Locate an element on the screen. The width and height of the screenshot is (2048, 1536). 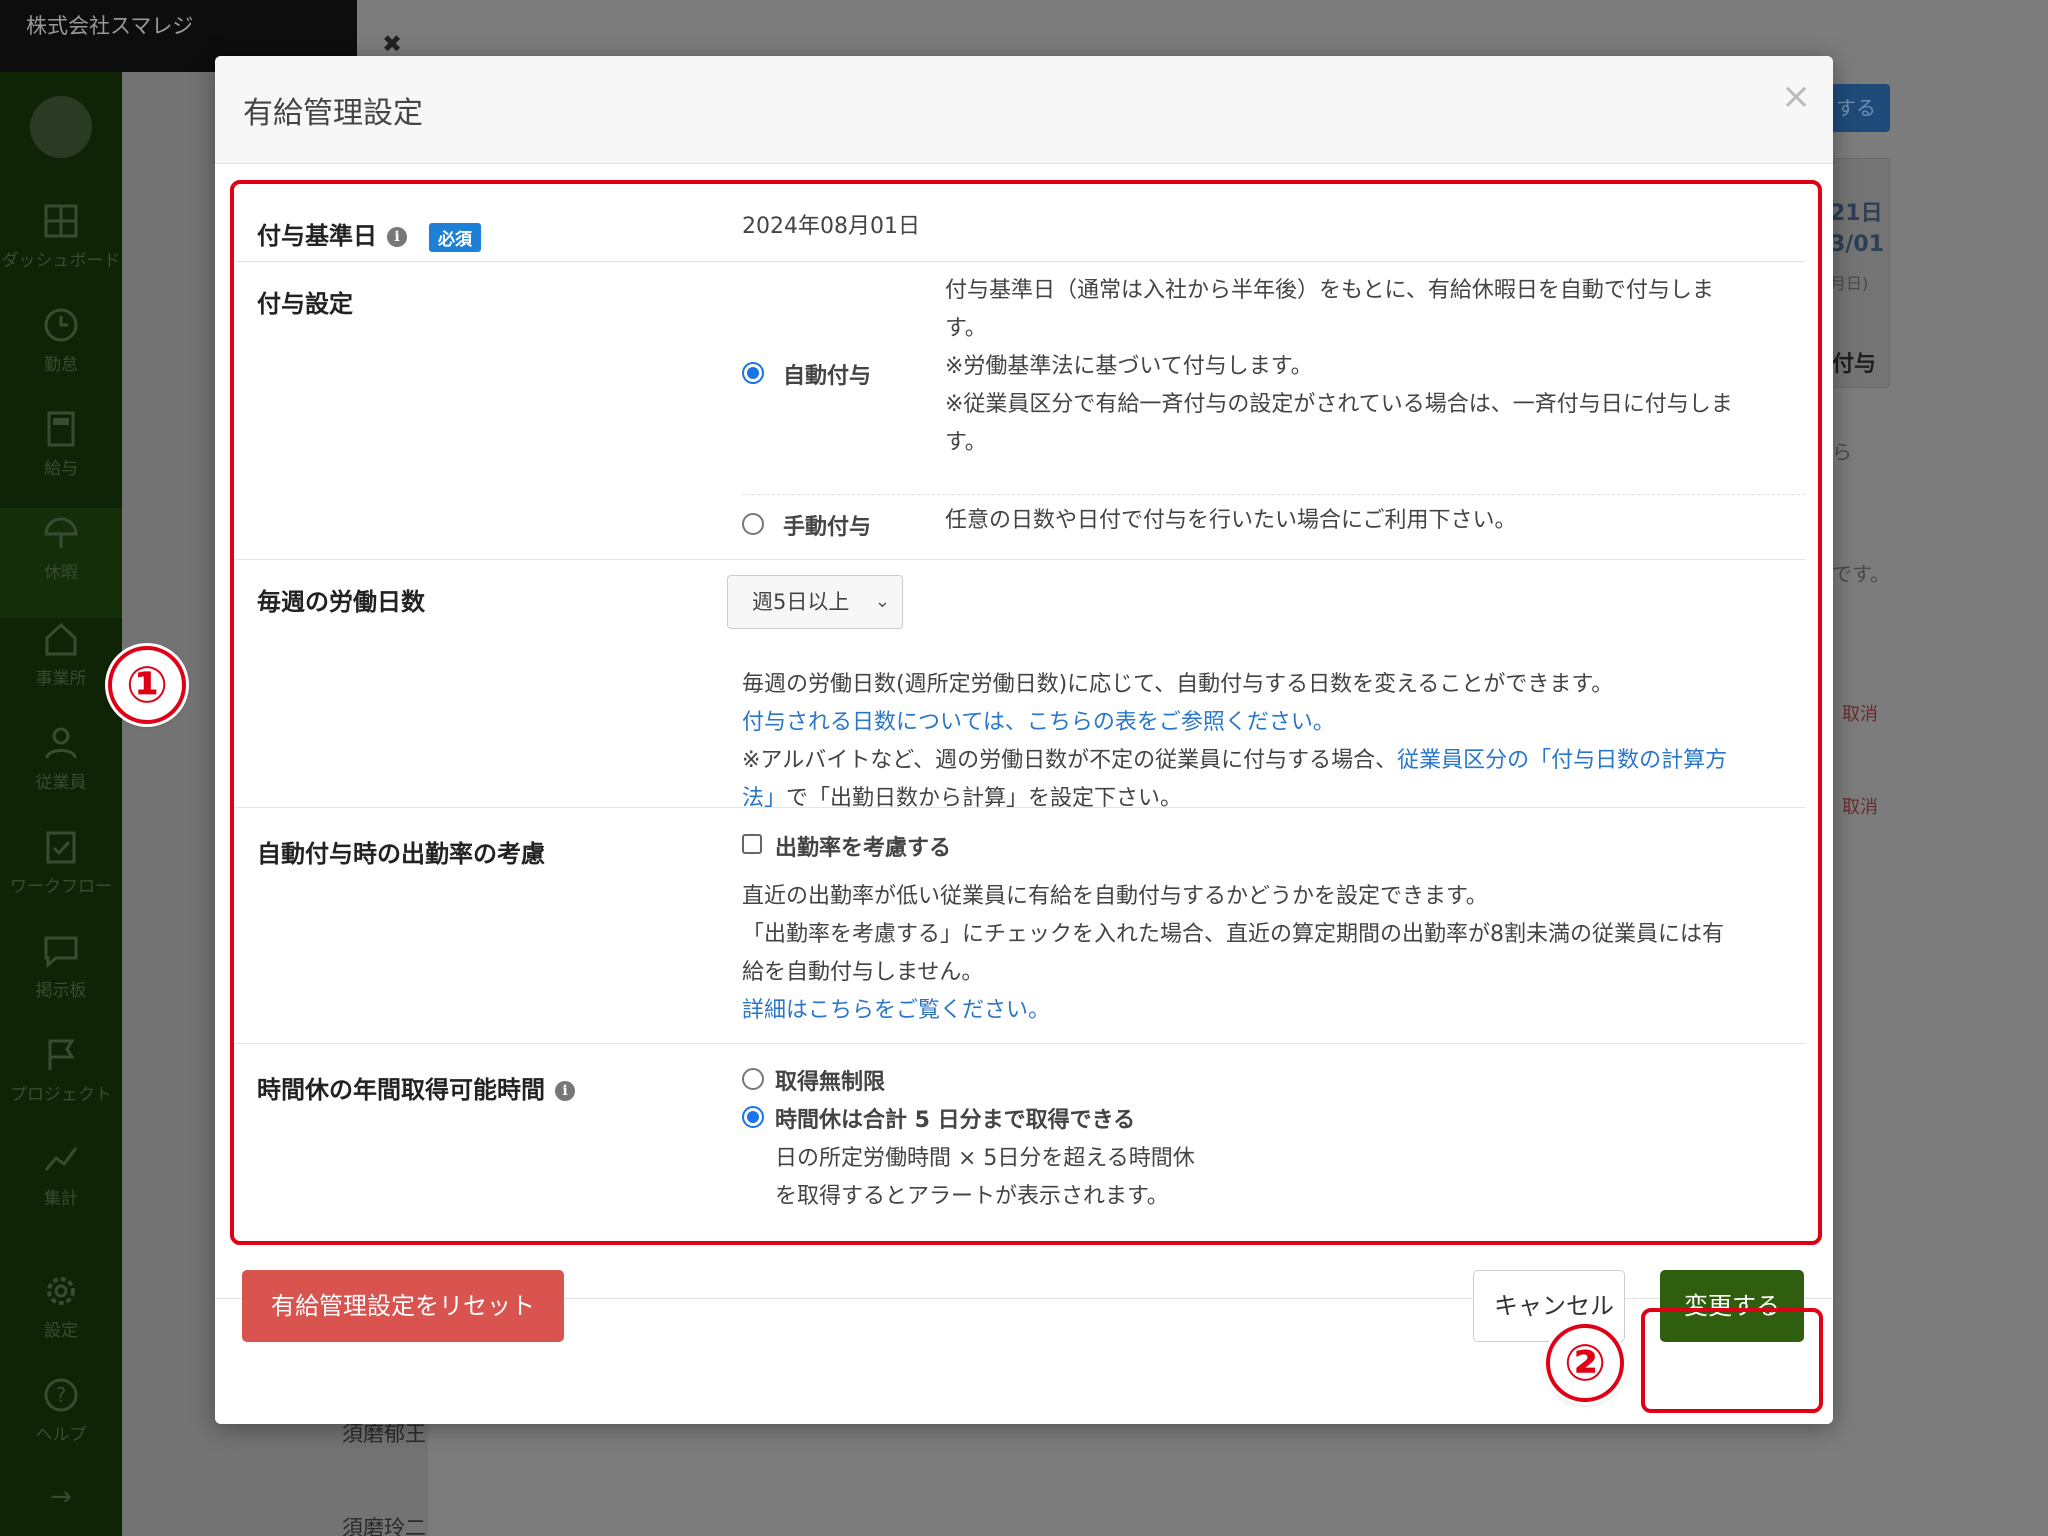
sidebar-item-help: ? ヘルプ is located at coordinates (61, 1426).